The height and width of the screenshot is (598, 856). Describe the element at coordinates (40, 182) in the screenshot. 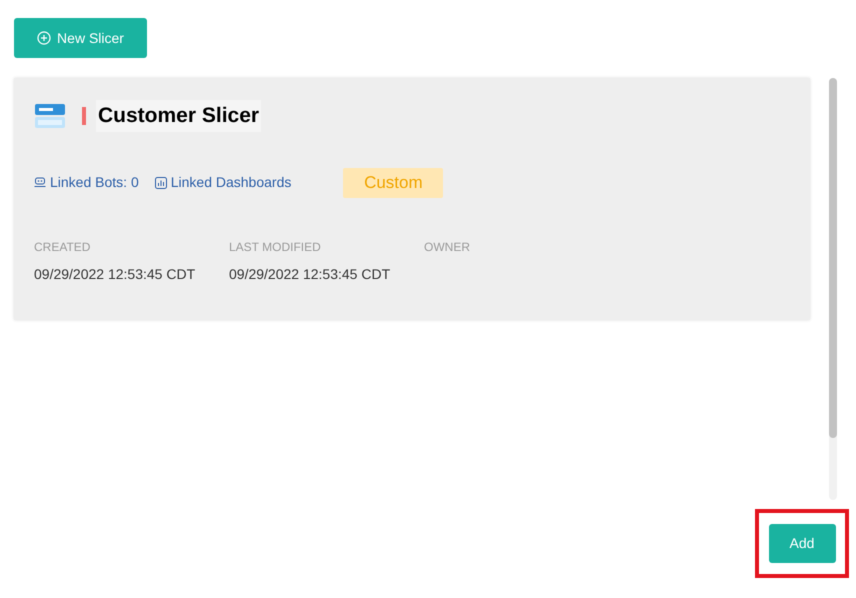

I see `robot-icon` at that location.